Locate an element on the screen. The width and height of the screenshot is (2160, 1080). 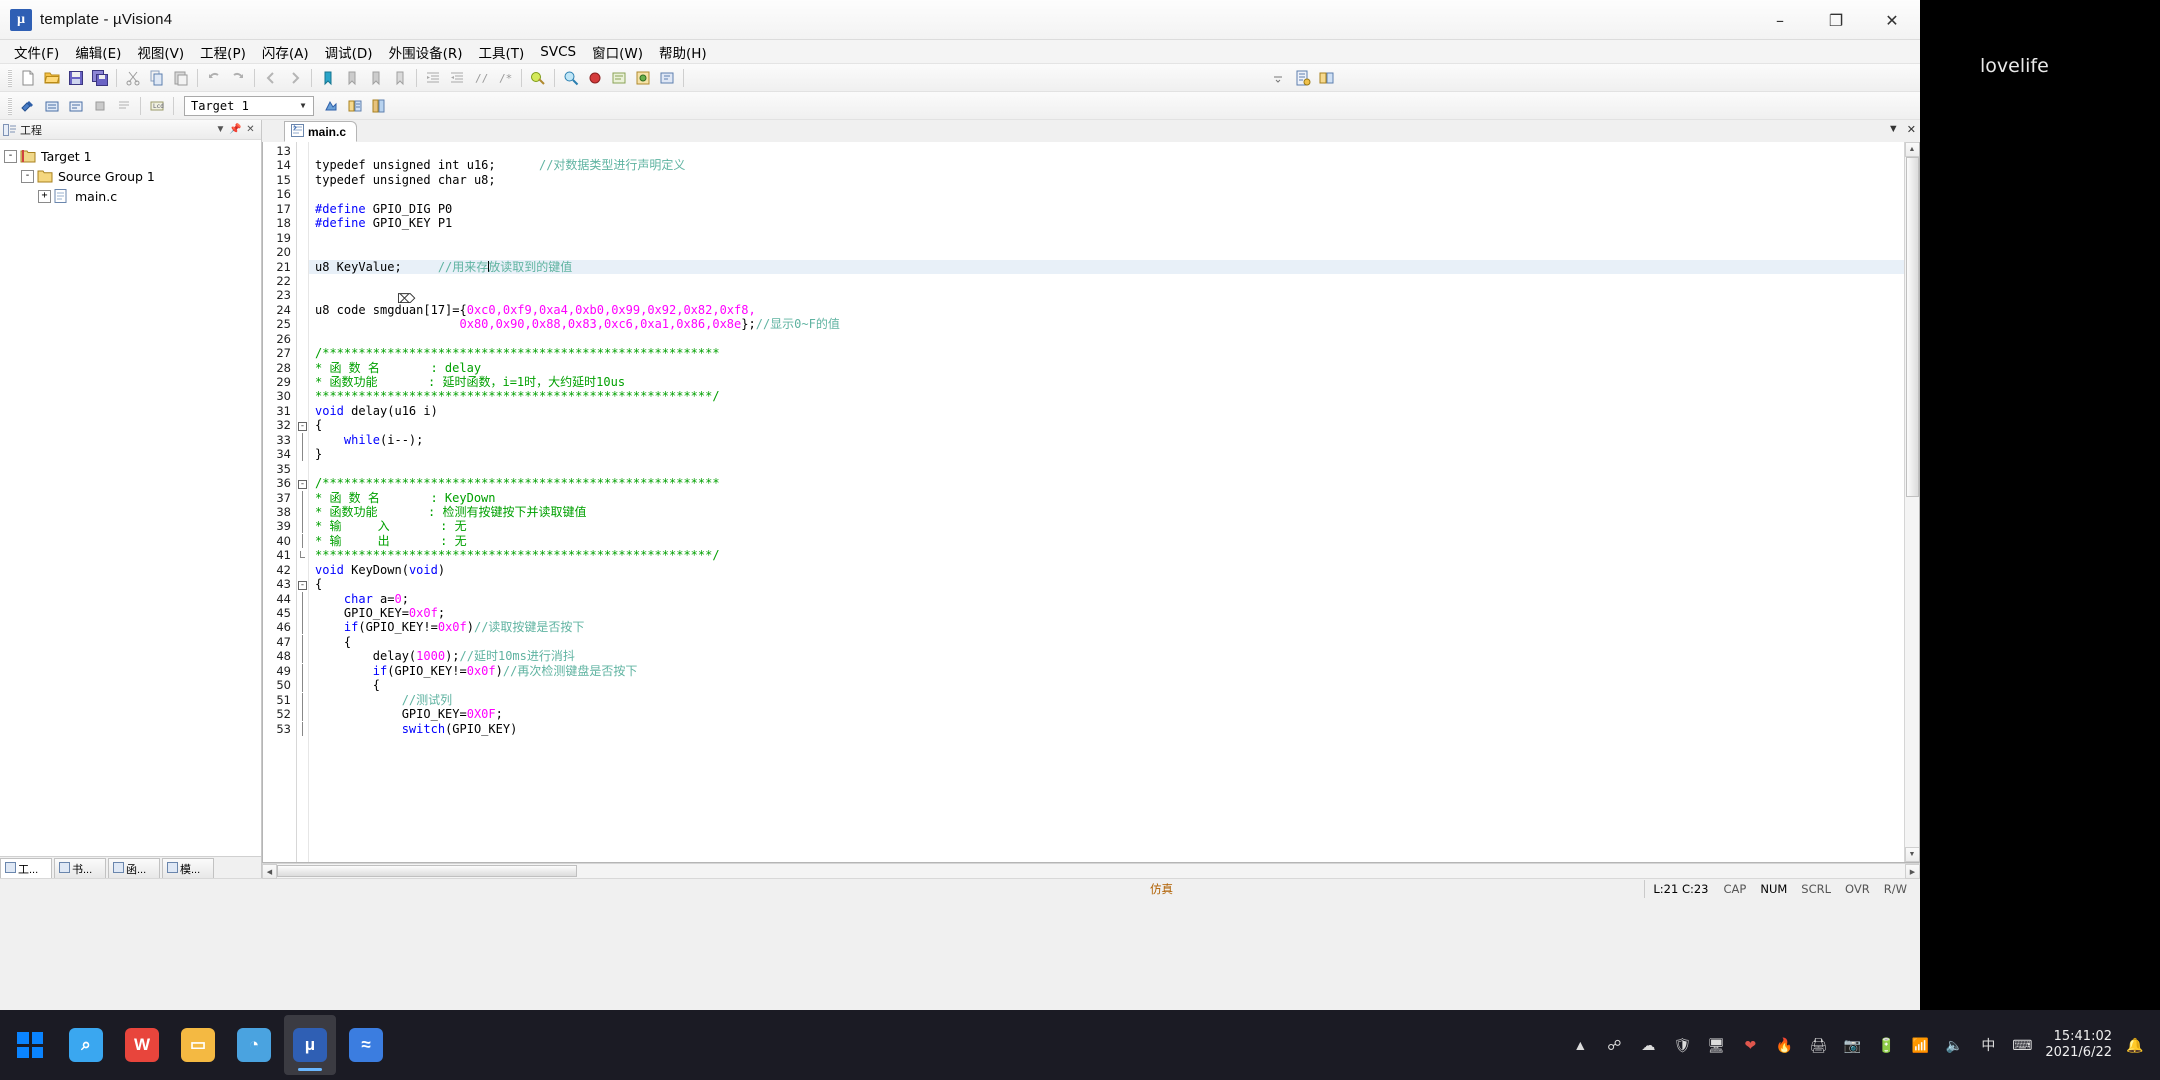
code-line: * 函 数 名 : KeyDown is located at coordinates (1106, 498).